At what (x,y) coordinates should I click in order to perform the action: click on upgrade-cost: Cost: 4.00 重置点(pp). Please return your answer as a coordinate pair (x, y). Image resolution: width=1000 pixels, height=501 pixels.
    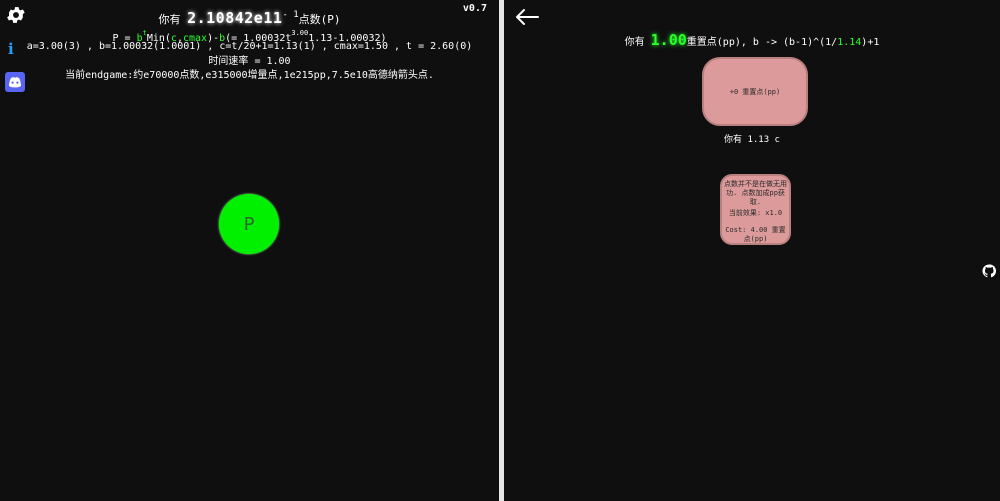
    Looking at the image, I should click on (755, 234).